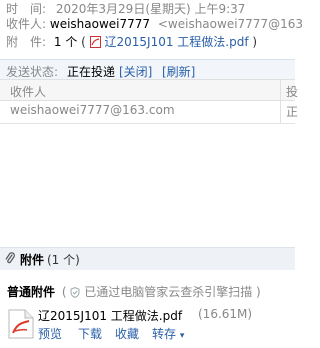 The height and width of the screenshot is (348, 320). What do you see at coordinates (64, 292) in the screenshot?
I see `scan-paren-open: (` at bounding box center [64, 292].